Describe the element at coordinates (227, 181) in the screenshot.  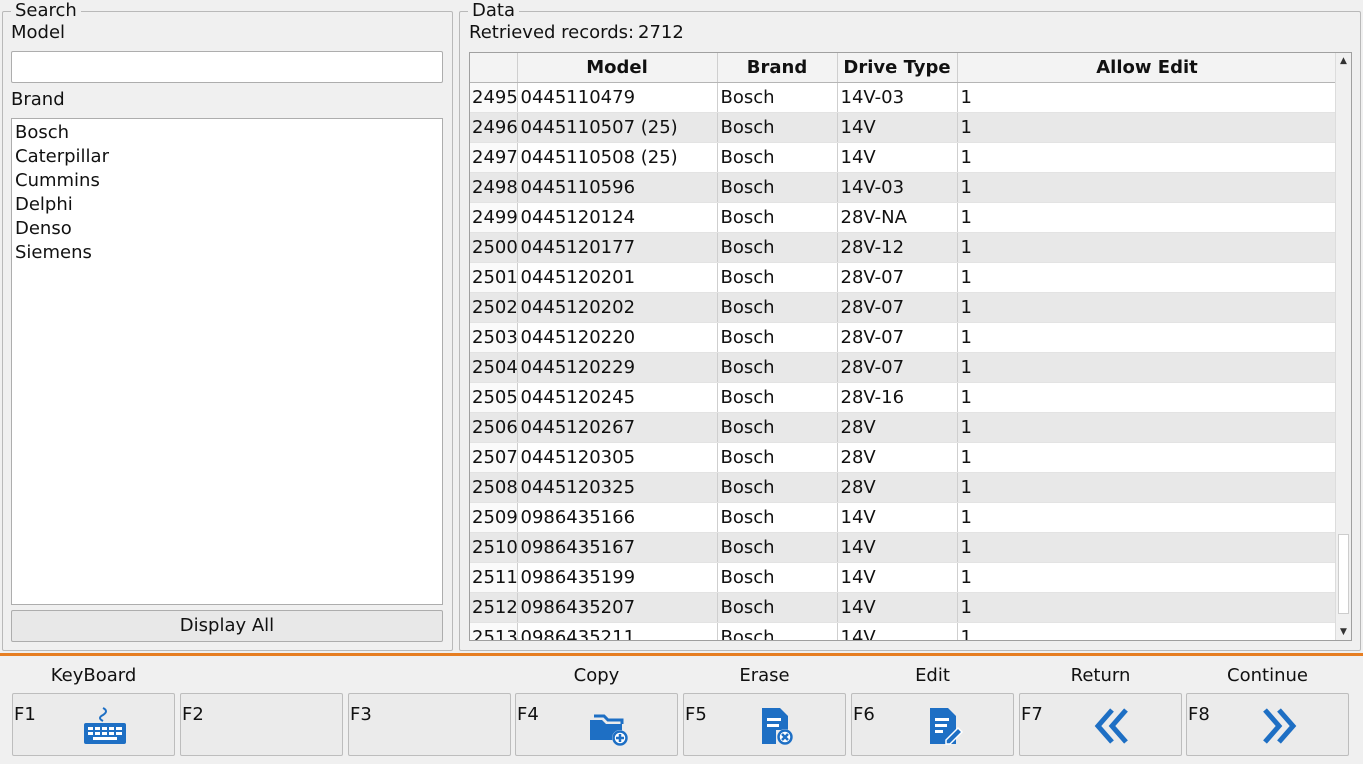
I see `brand-list-item: Cummins` at that location.